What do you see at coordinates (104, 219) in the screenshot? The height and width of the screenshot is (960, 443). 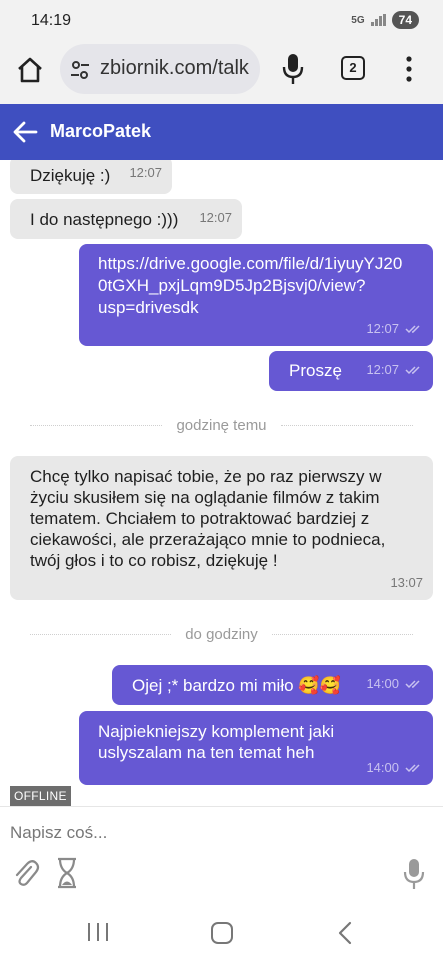 I see `message-text: I do następnego :)))` at bounding box center [104, 219].